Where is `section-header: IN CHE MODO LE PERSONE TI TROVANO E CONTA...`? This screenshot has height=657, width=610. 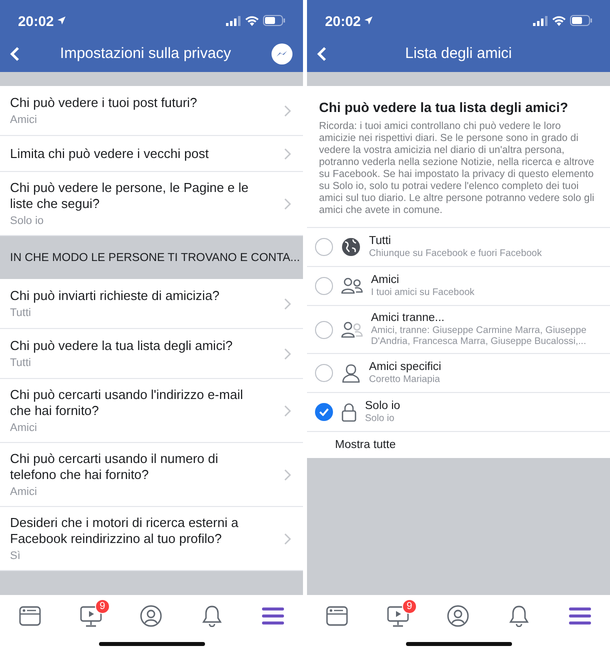
section-header: IN CHE MODO LE PERSONE TI TROVANO E CONTA... is located at coordinates (155, 258).